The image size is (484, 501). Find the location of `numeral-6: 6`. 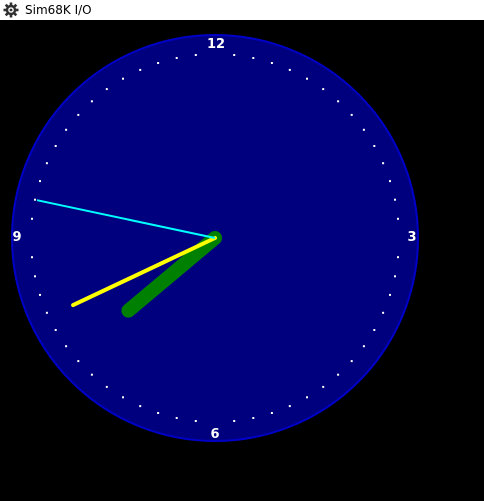

numeral-6: 6 is located at coordinates (214, 434).